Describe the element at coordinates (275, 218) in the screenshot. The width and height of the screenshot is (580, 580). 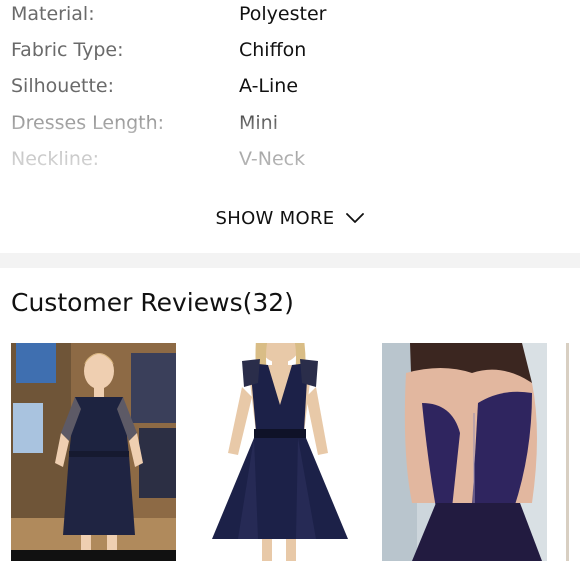
I see `show-more-label: SHOW MORE` at that location.